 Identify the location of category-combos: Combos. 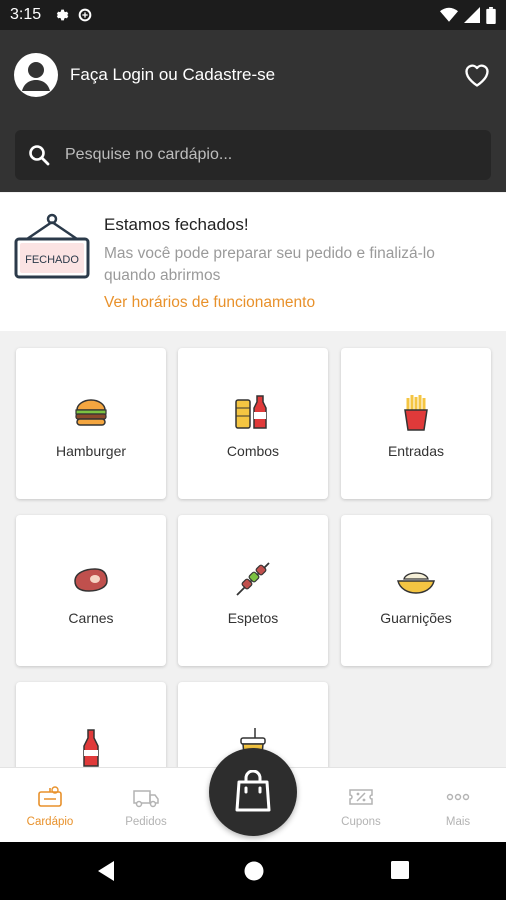
(253, 423).